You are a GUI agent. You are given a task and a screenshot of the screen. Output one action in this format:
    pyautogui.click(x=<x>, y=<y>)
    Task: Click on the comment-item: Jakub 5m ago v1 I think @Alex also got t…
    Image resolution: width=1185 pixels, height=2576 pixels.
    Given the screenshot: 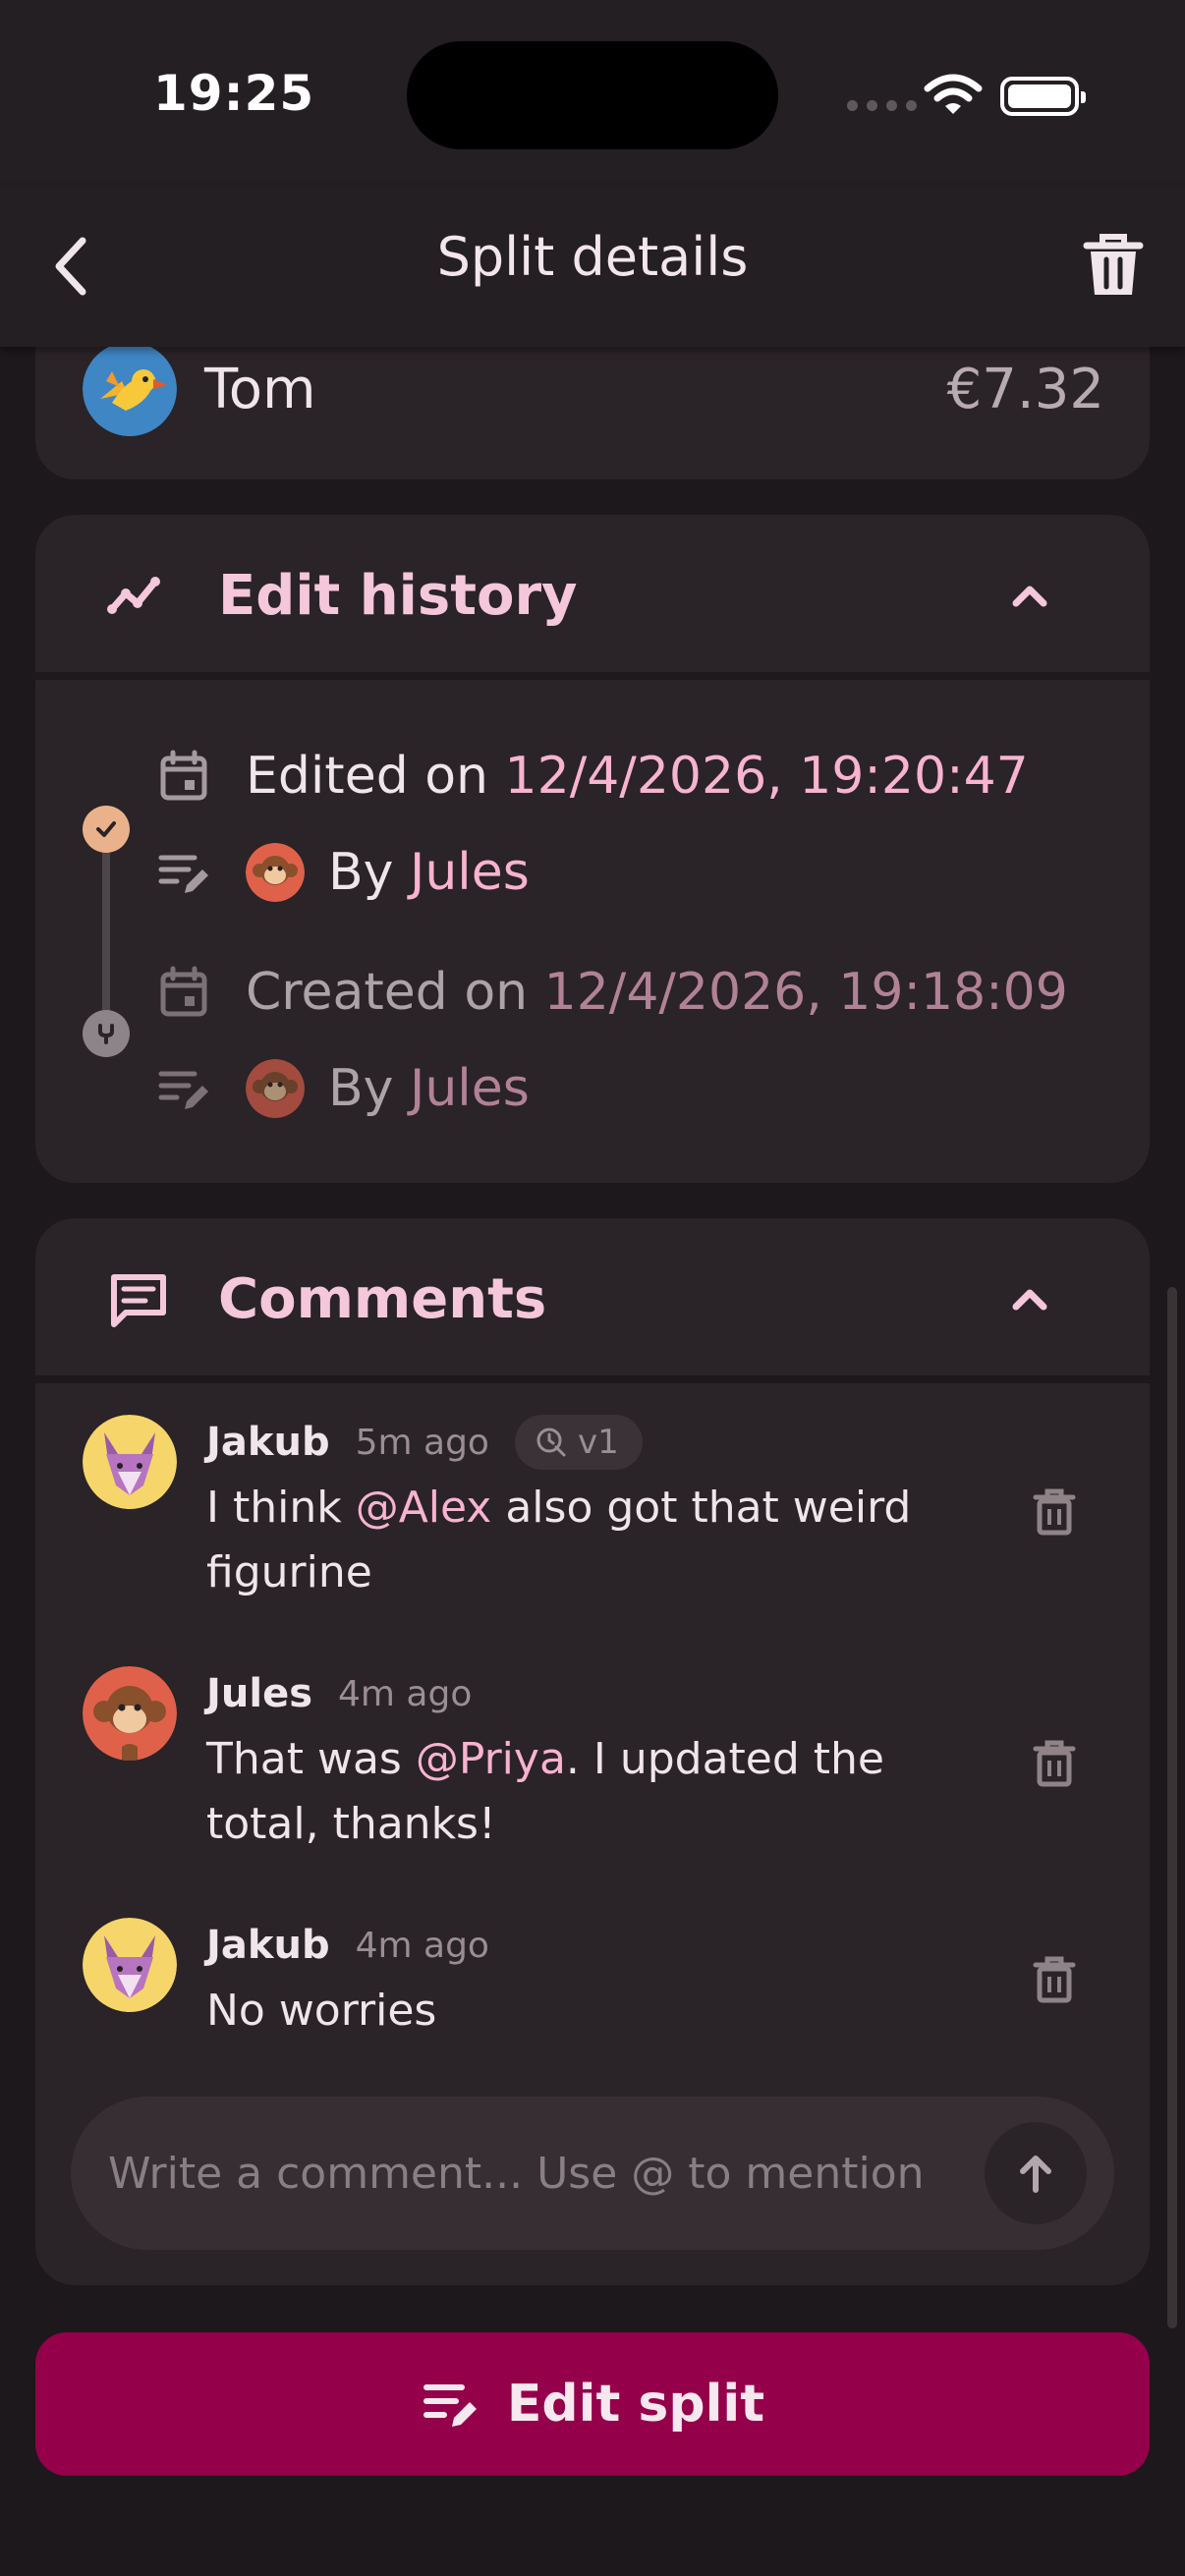 What is the action you would take?
    pyautogui.click(x=579, y=1513)
    